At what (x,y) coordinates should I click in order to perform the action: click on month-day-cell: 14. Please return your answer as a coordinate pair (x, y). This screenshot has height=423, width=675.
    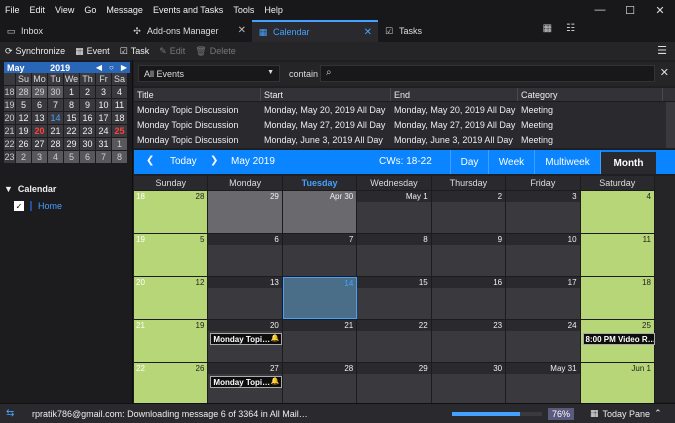
    Looking at the image, I should click on (320, 298).